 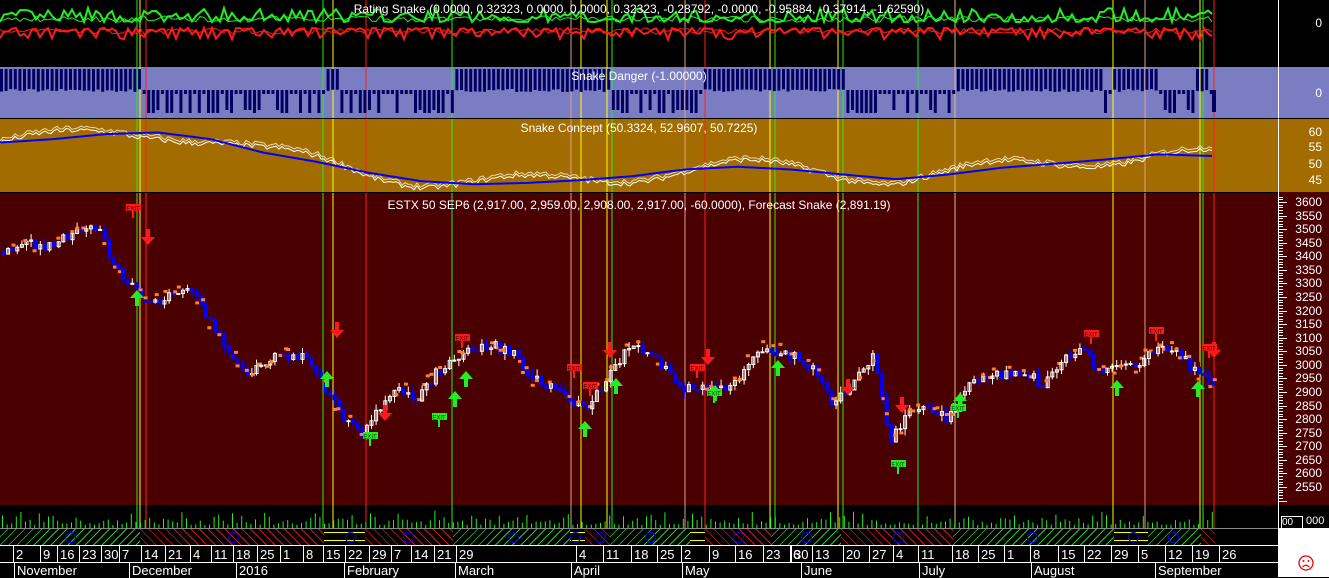 What do you see at coordinates (419, 554) in the screenshot?
I see `date-tick-label: 14` at bounding box center [419, 554].